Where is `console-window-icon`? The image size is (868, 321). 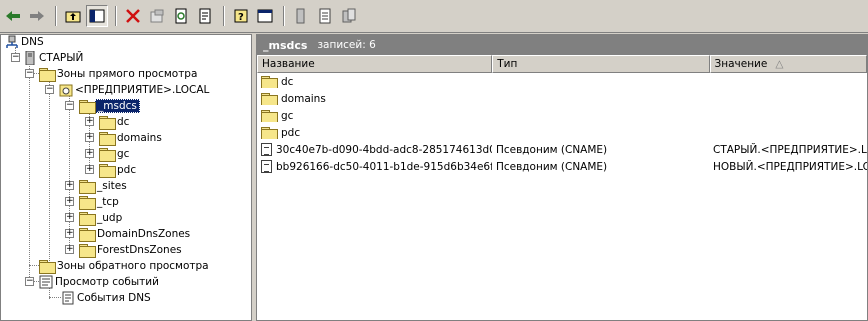 console-window-icon is located at coordinates (265, 16).